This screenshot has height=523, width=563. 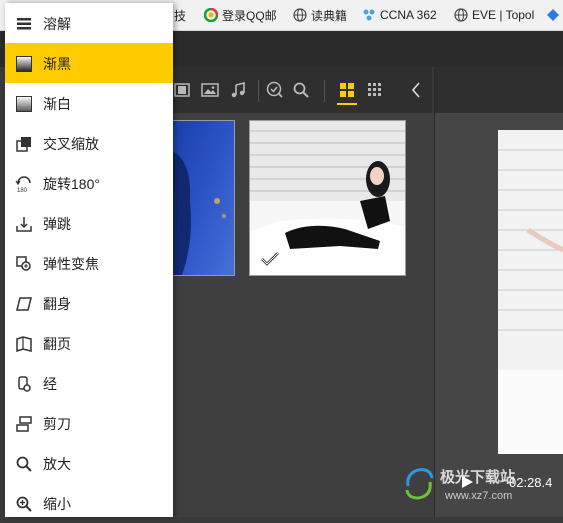 What do you see at coordinates (71, 184) in the screenshot?
I see `menu-item-label: 旋转180°` at bounding box center [71, 184].